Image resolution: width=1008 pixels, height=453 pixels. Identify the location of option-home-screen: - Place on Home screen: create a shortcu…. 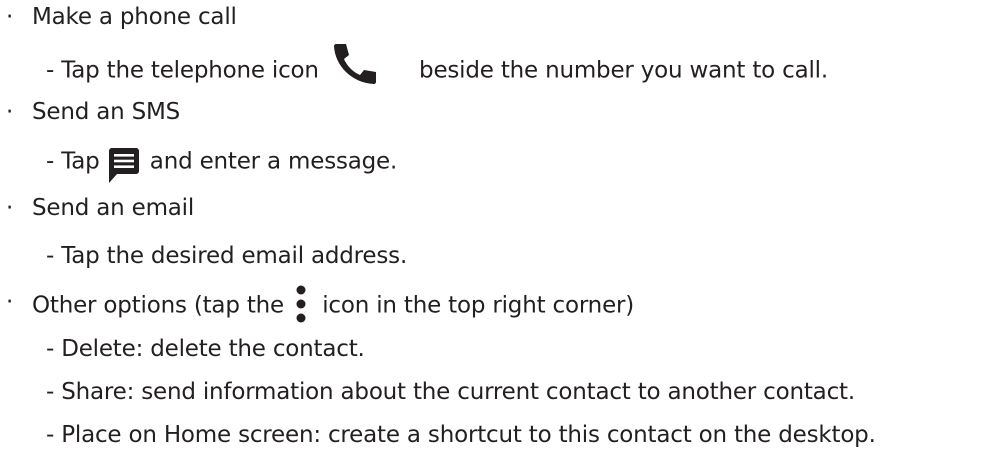
(461, 435).